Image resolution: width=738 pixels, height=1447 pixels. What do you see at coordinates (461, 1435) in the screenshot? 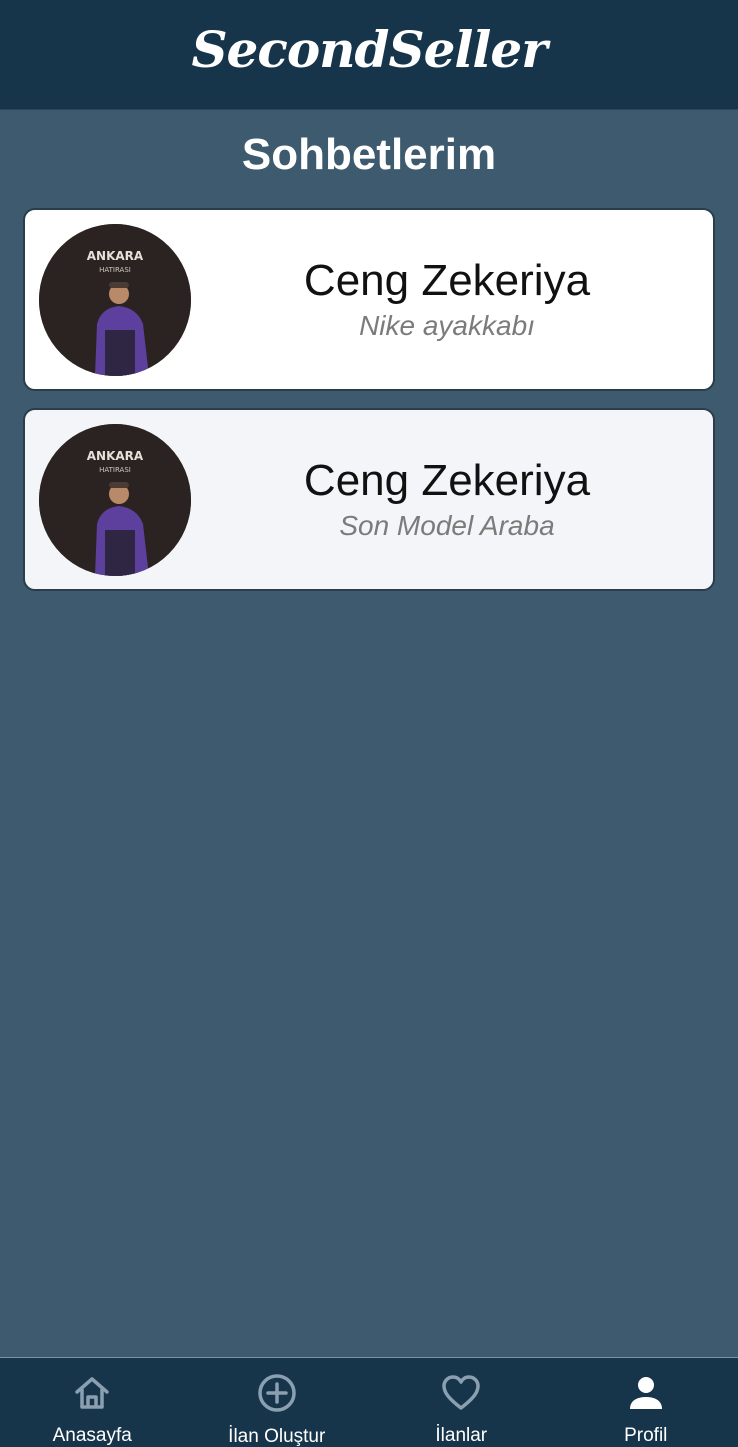
I see `nav-label: İlanlar` at bounding box center [461, 1435].